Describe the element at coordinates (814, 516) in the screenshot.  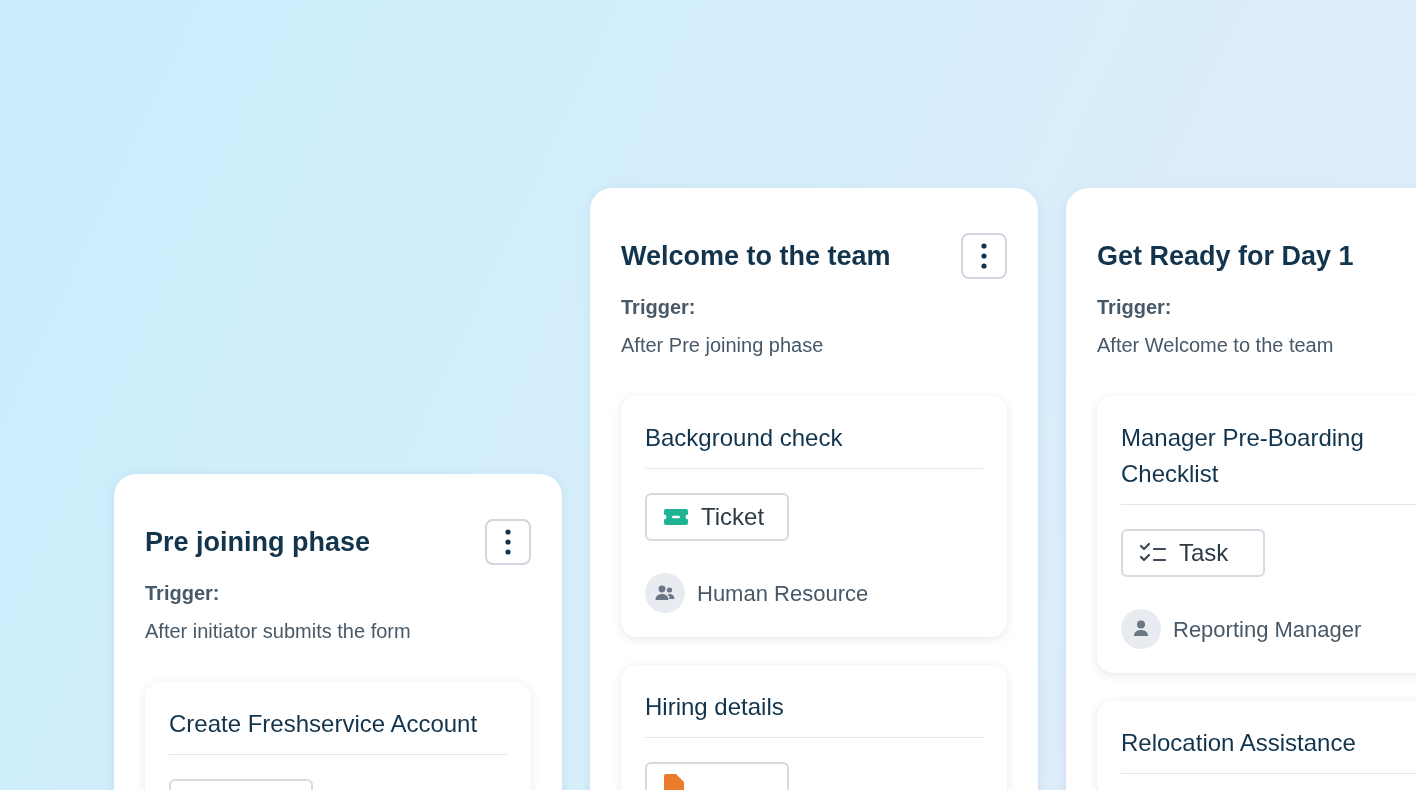
I see `task-card: Background check Ticket Human Resource` at that location.